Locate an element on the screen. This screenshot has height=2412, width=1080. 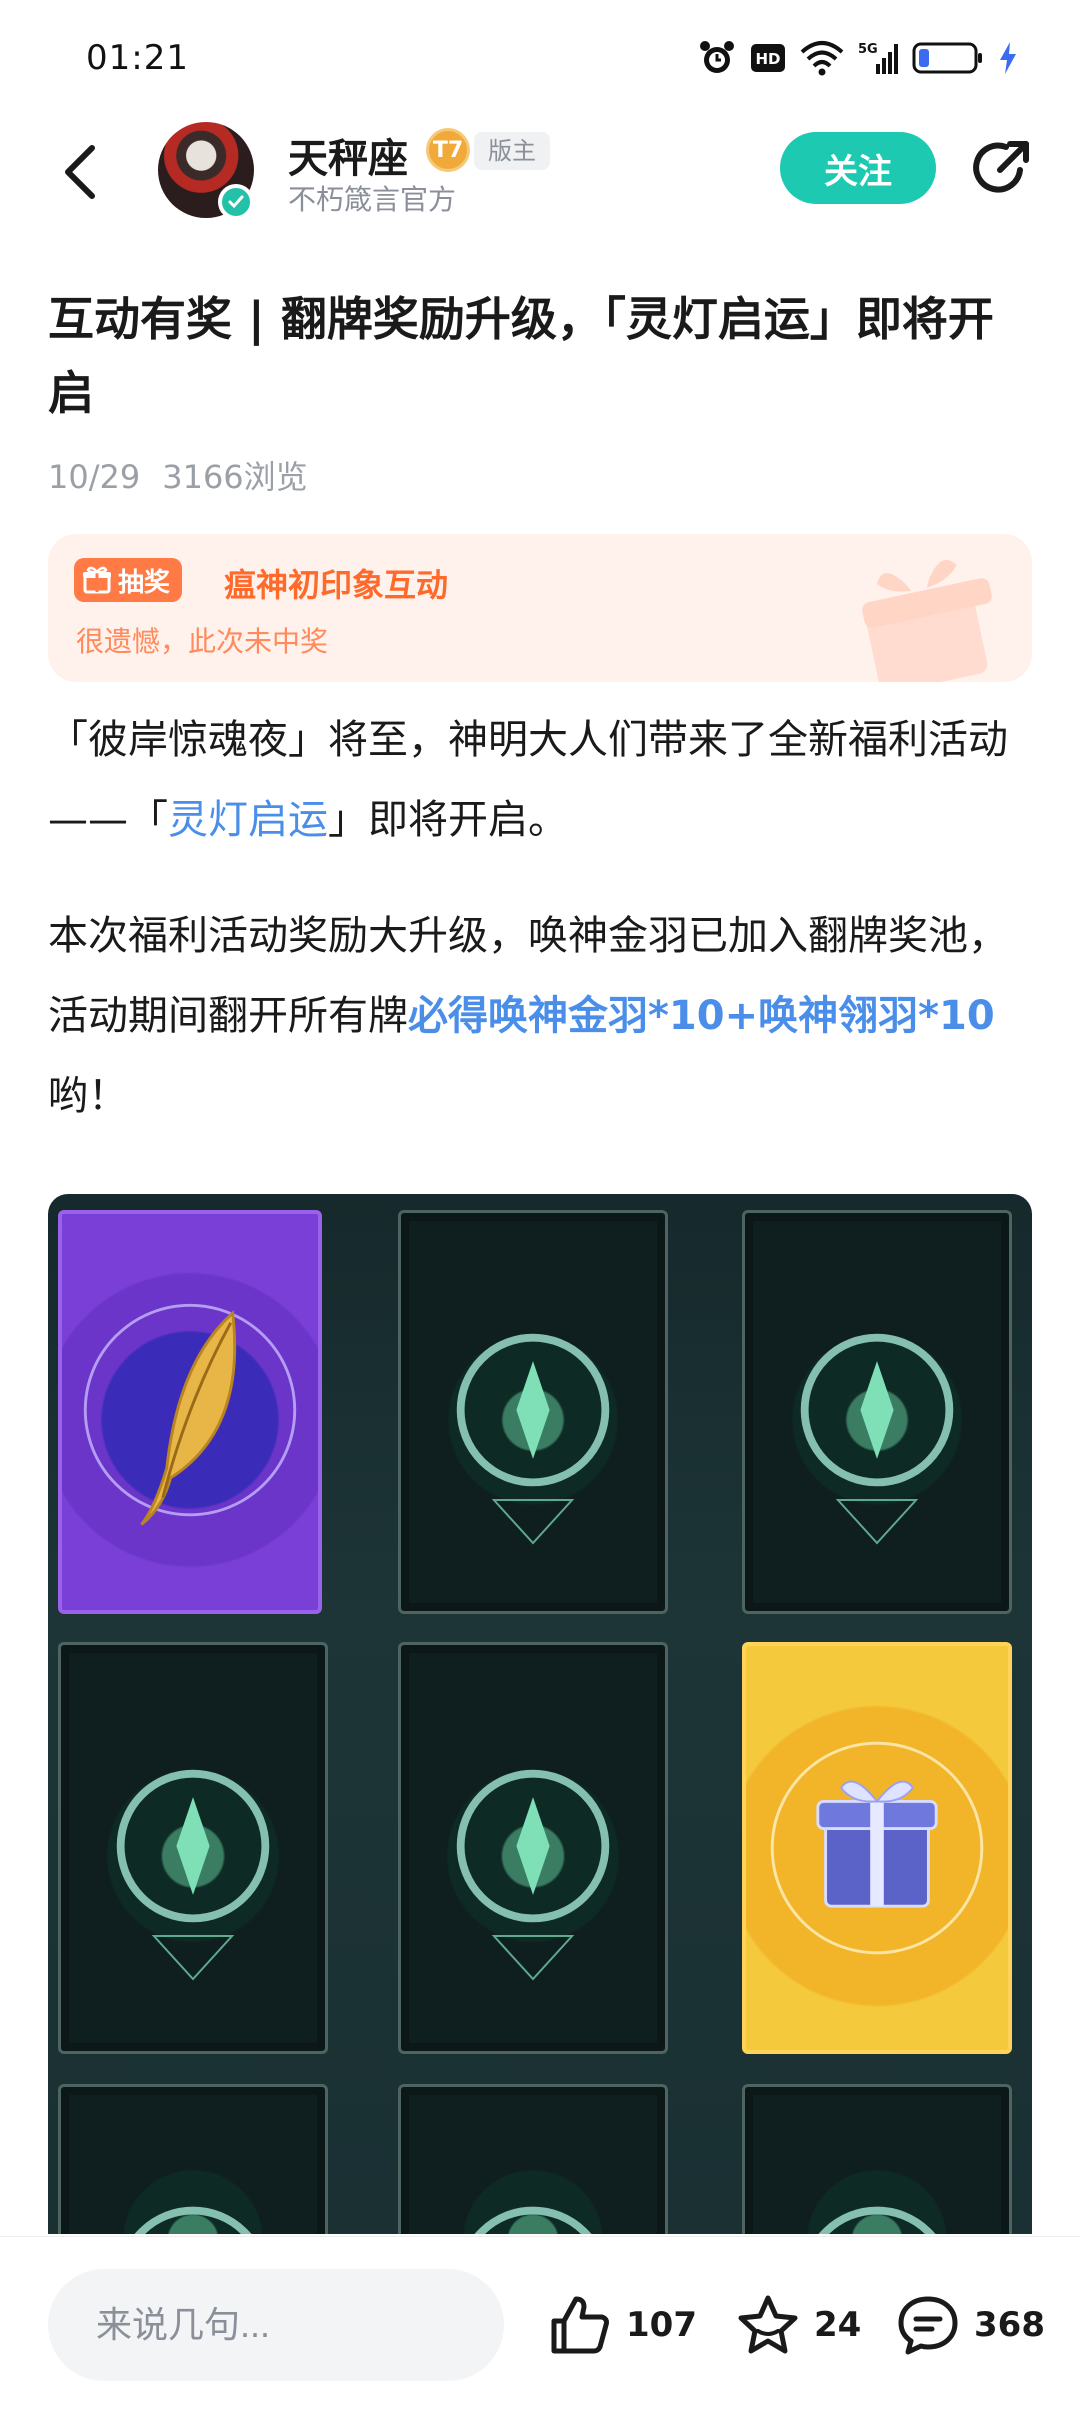
star-icon is located at coordinates (768, 2324).